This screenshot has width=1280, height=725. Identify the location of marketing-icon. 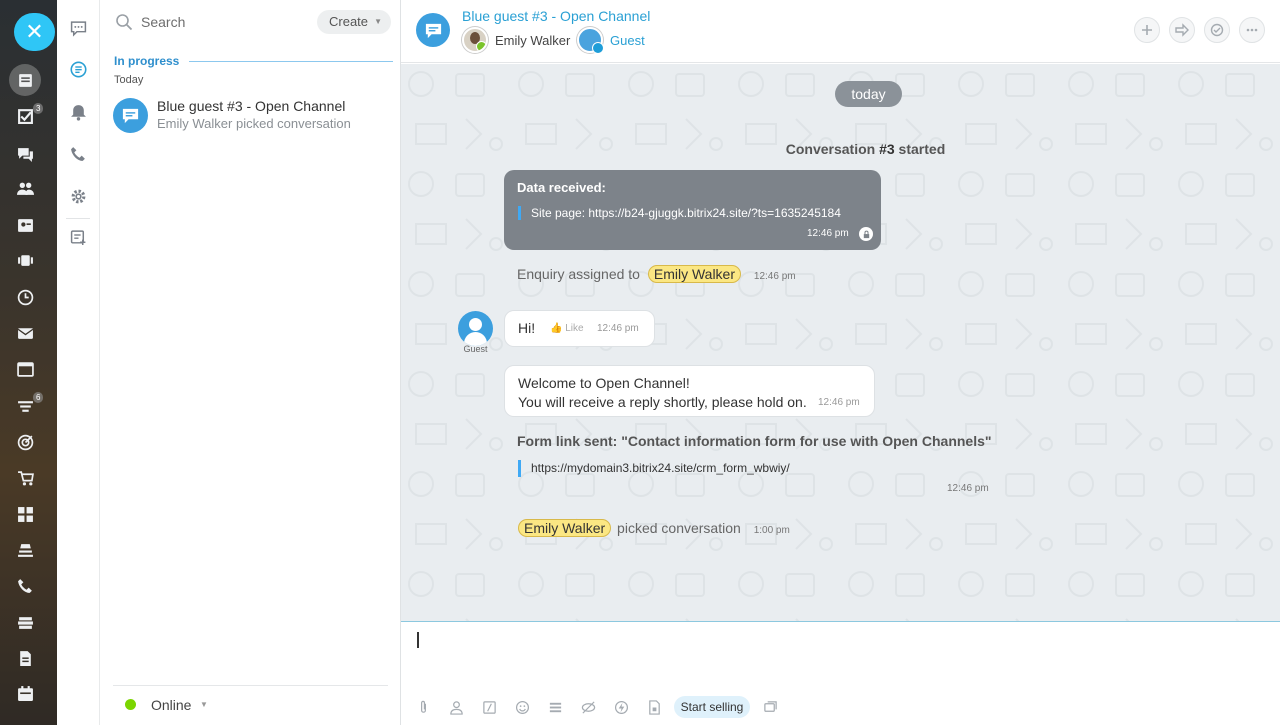
(25, 442).